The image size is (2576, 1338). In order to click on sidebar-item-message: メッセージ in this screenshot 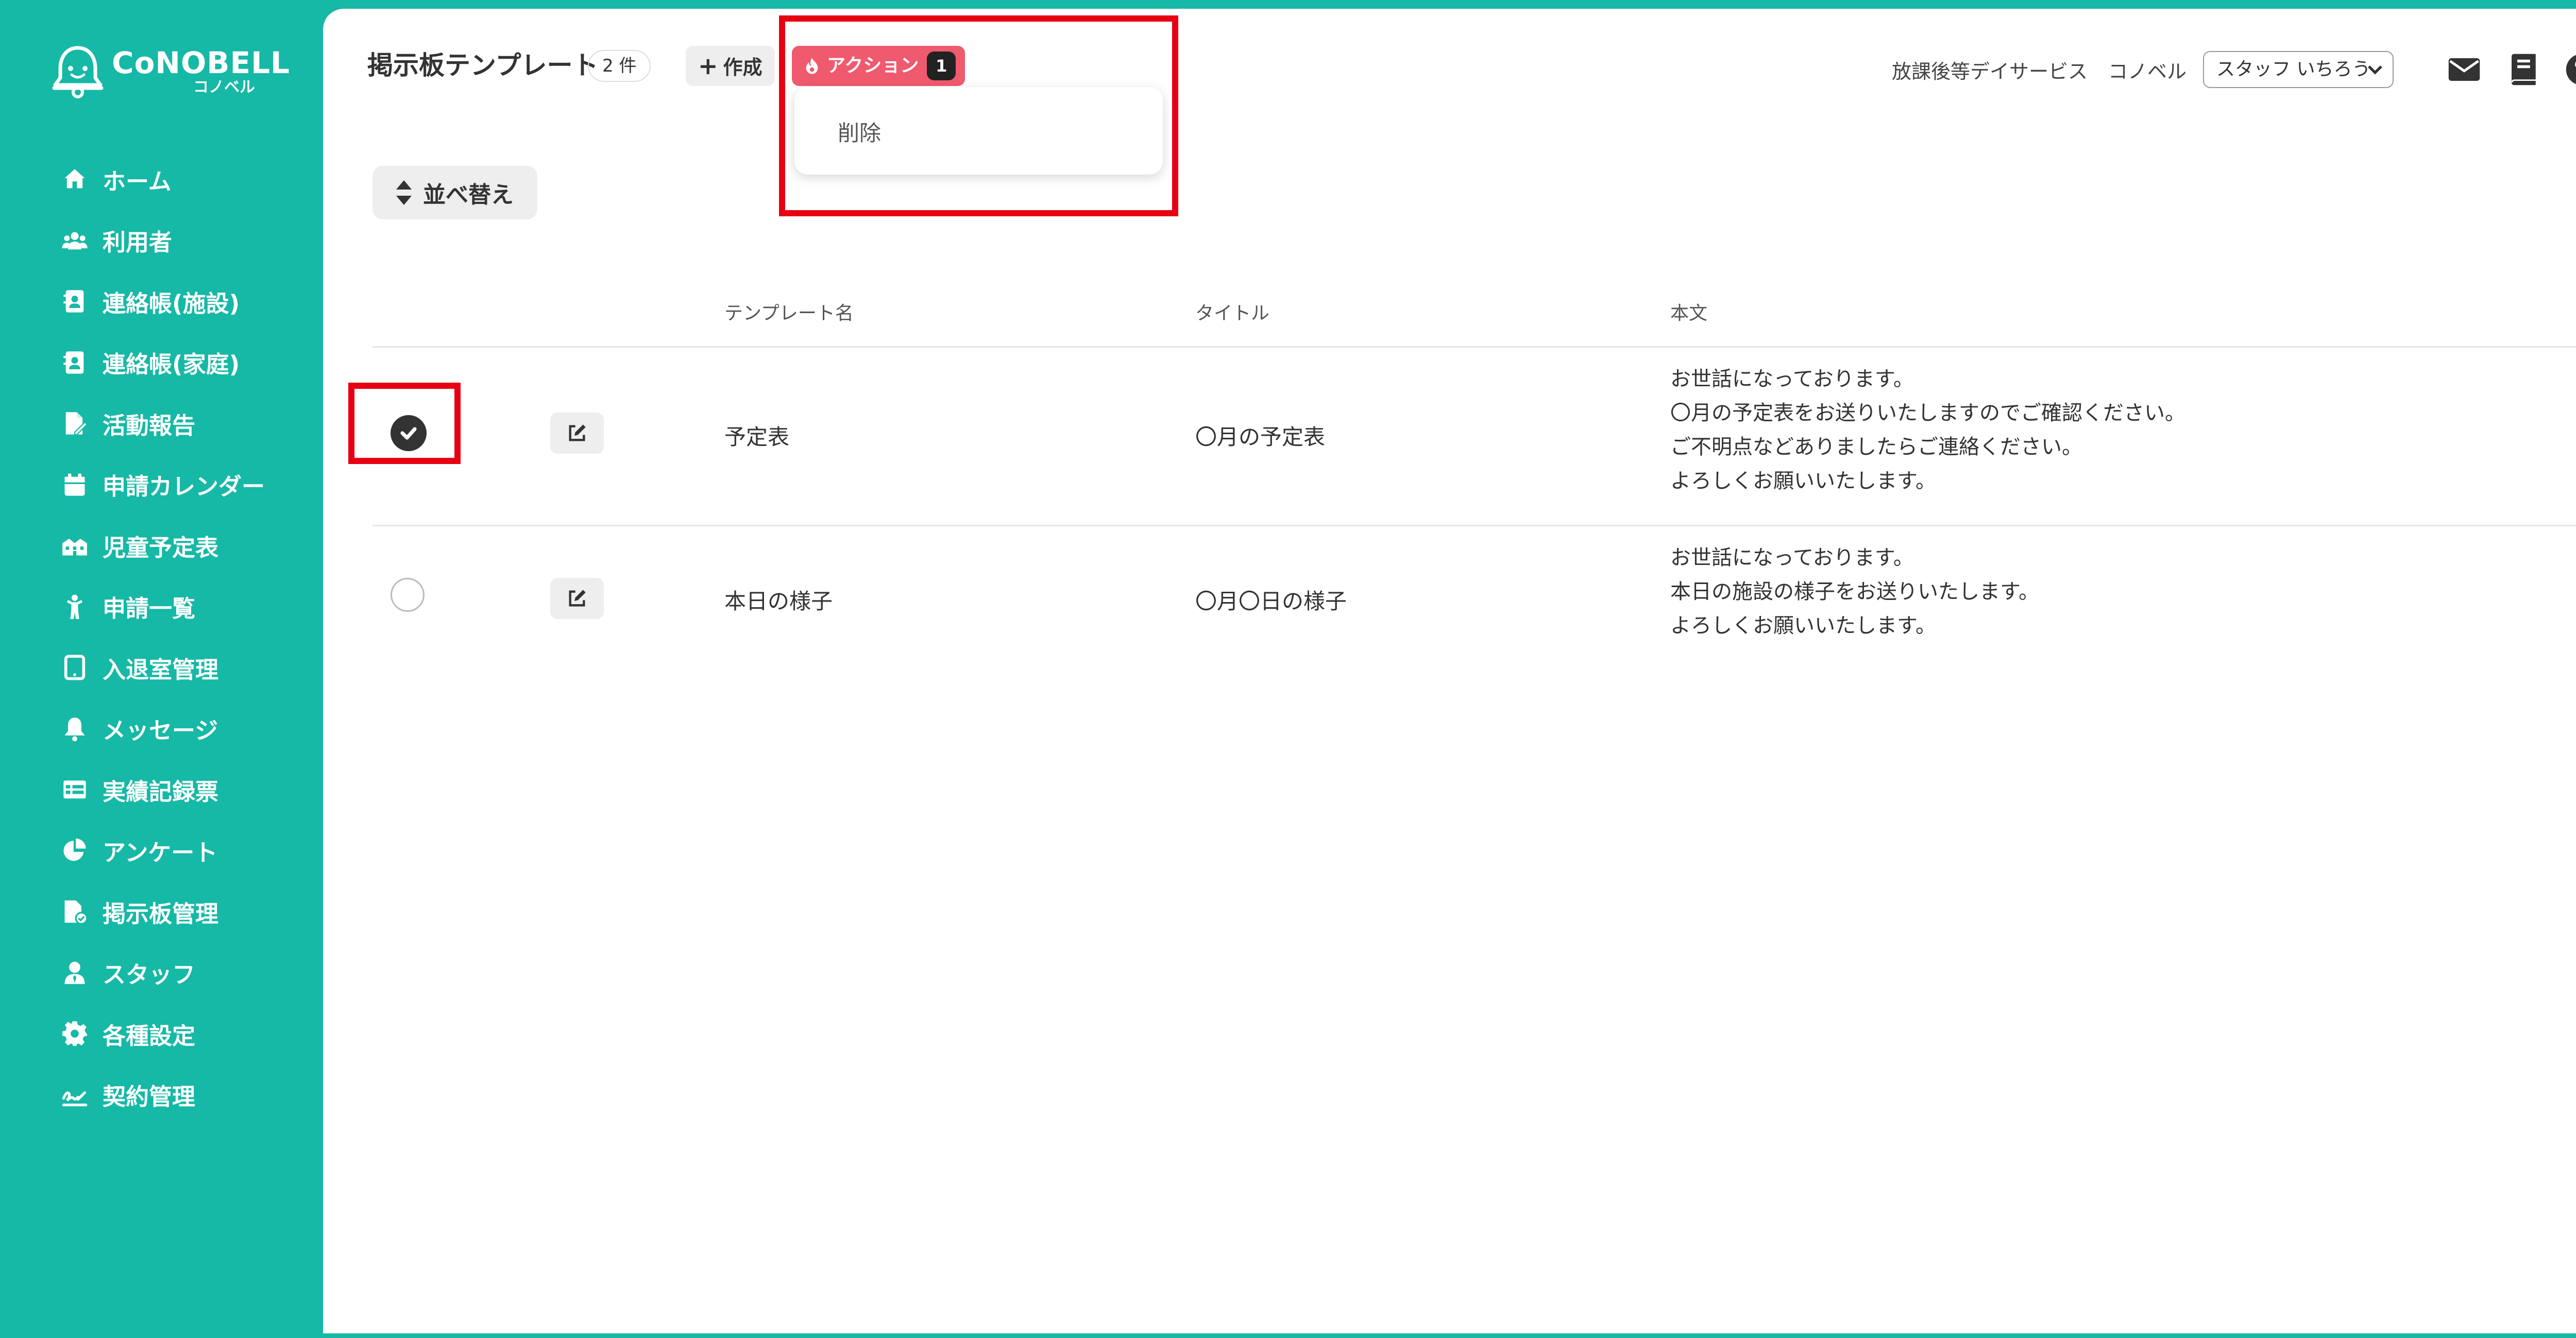, I will do `click(163, 729)`.